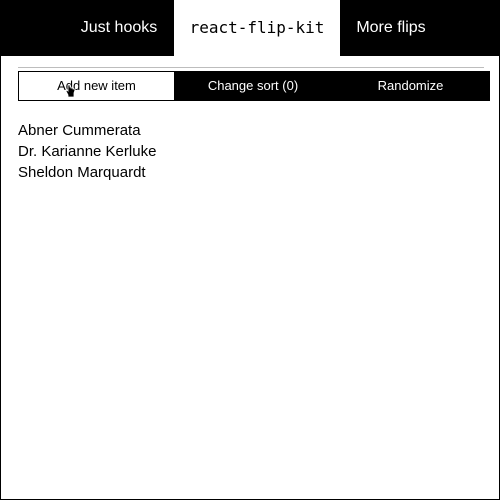 The image size is (500, 500). What do you see at coordinates (391, 28) in the screenshot?
I see `tab-more-flips: More flips` at bounding box center [391, 28].